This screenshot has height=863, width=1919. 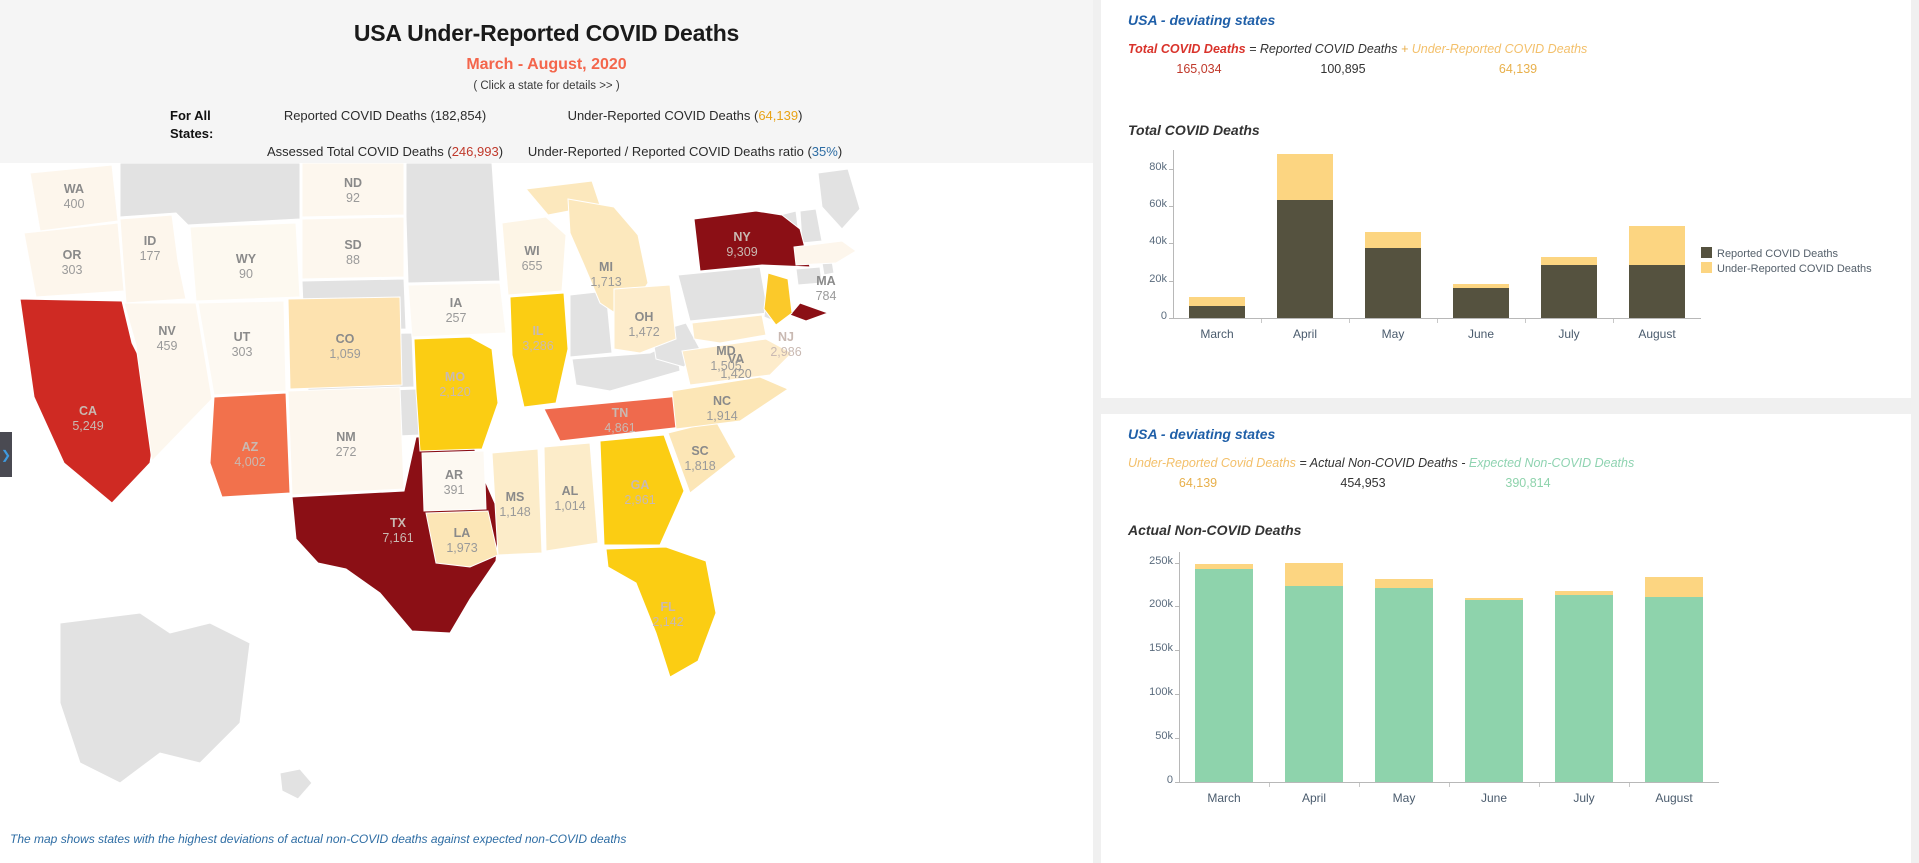 I want to click on legend-label: Reported COVID Deaths, so click(x=1778, y=254).